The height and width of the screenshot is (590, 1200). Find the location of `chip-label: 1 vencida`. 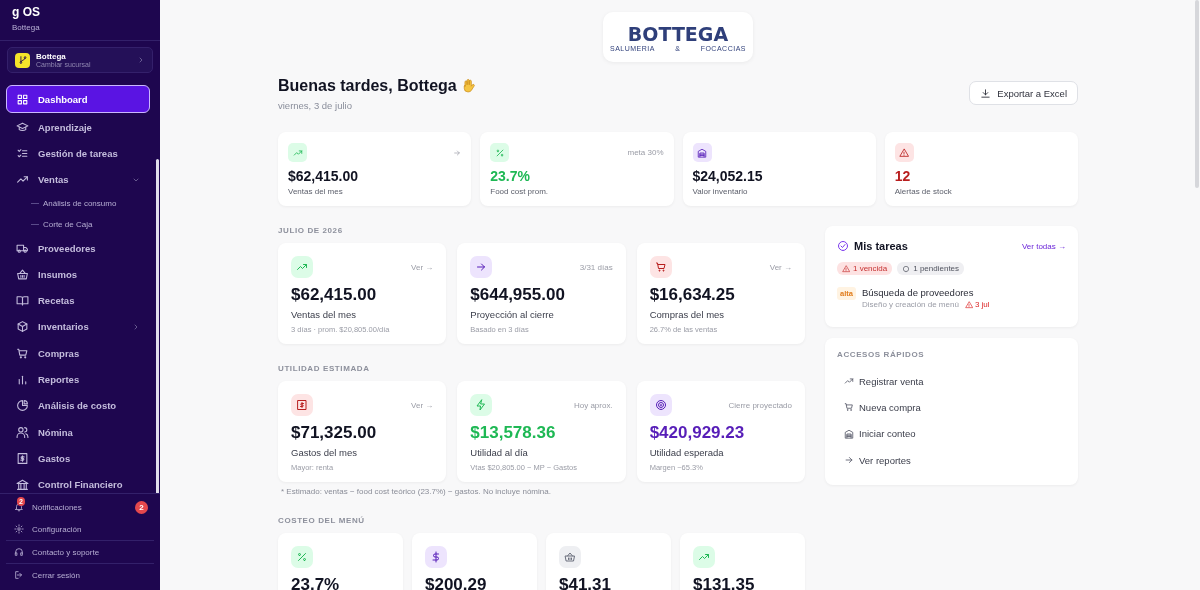

chip-label: 1 vencida is located at coordinates (870, 268).